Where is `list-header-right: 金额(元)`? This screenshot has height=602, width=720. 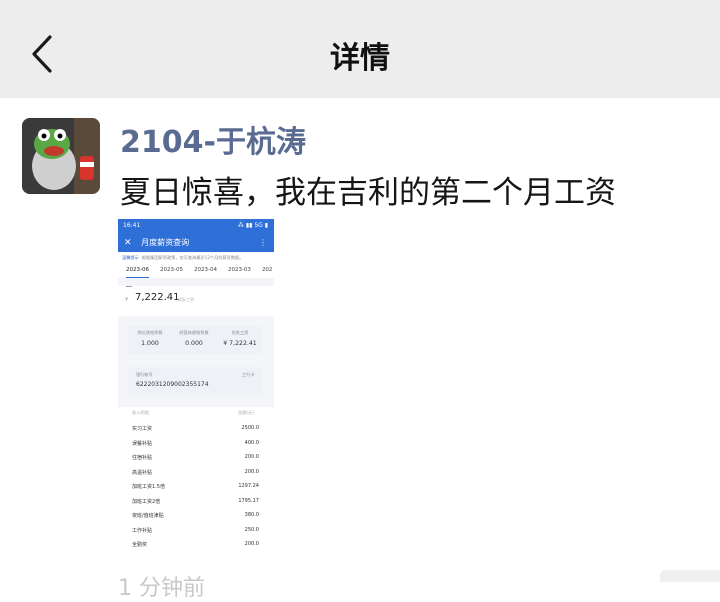
list-header-right: 金额(元) is located at coordinates (246, 412).